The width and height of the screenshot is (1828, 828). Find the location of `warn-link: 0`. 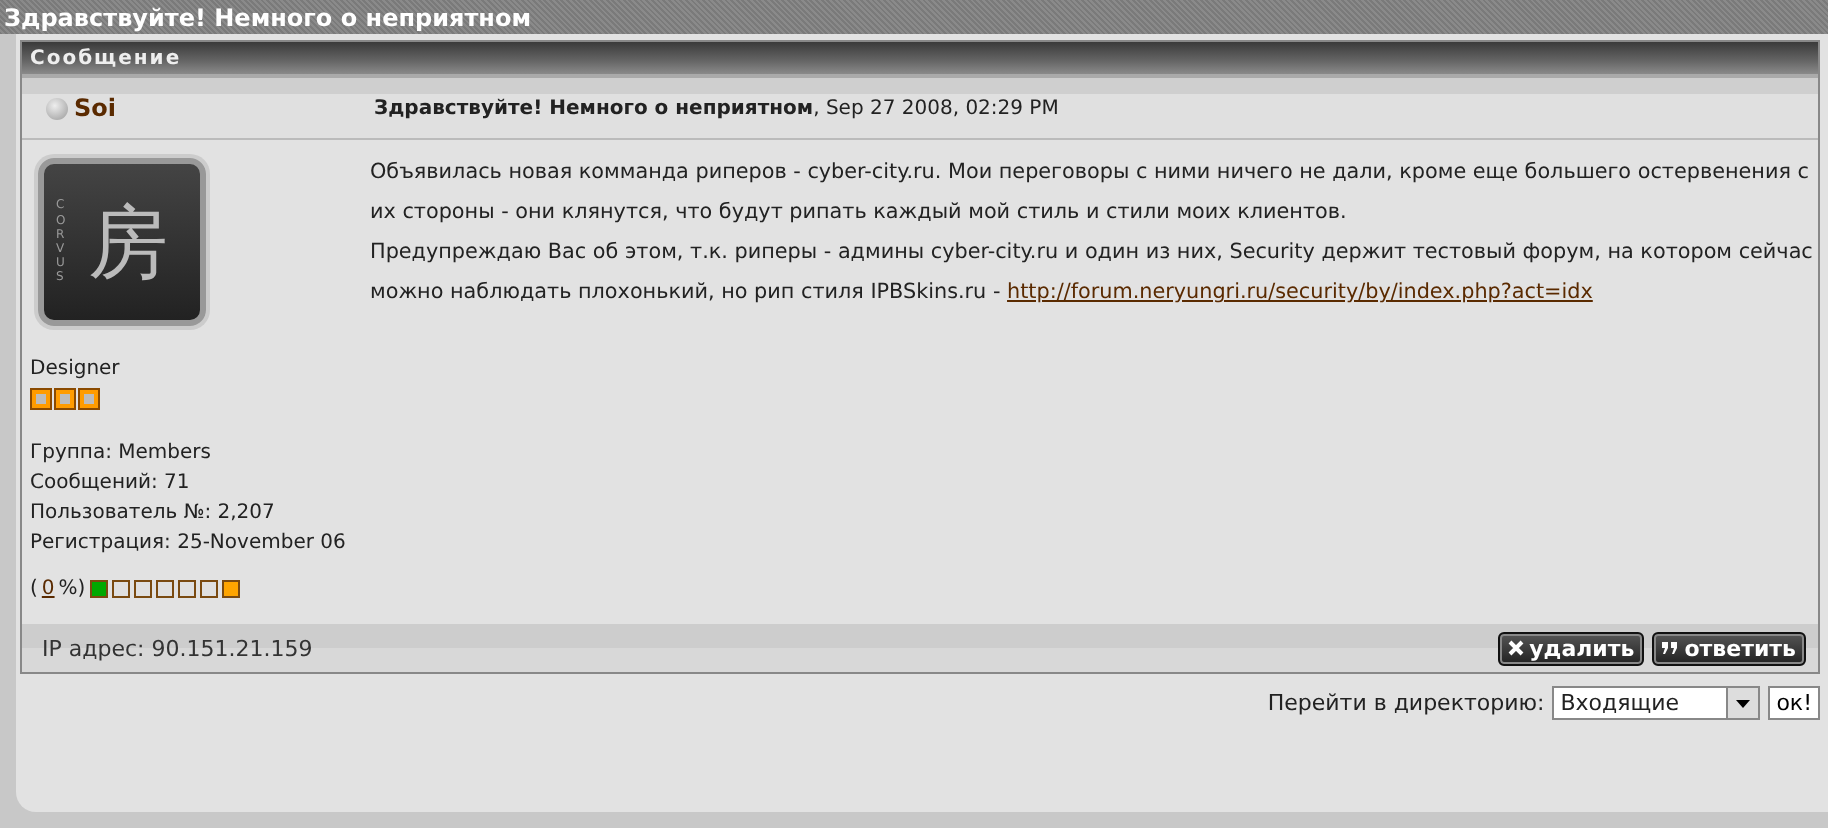

warn-link: 0 is located at coordinates (48, 589).